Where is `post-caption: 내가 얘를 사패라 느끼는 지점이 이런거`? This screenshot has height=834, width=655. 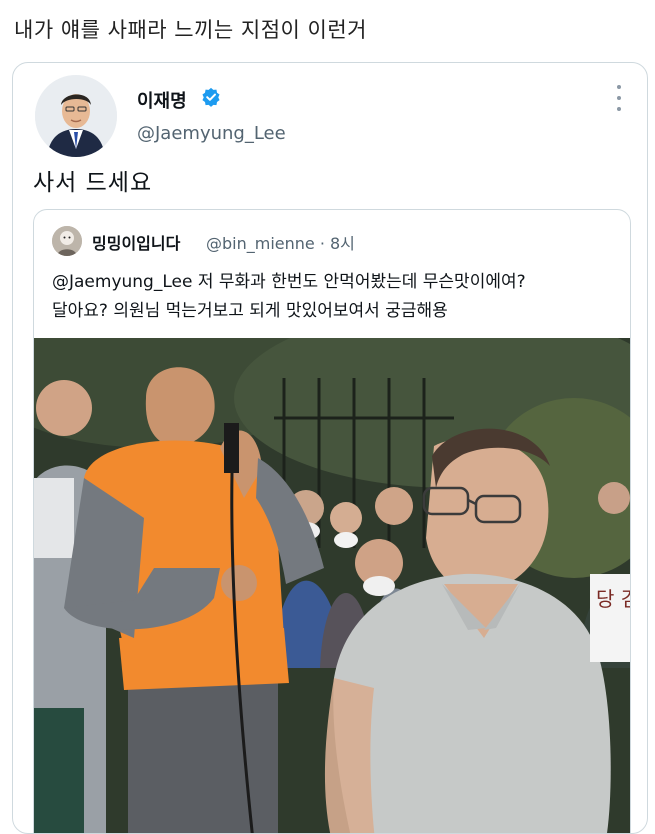
post-caption: 내가 얘를 사패라 느끼는 지점이 이런거 is located at coordinates (190, 30).